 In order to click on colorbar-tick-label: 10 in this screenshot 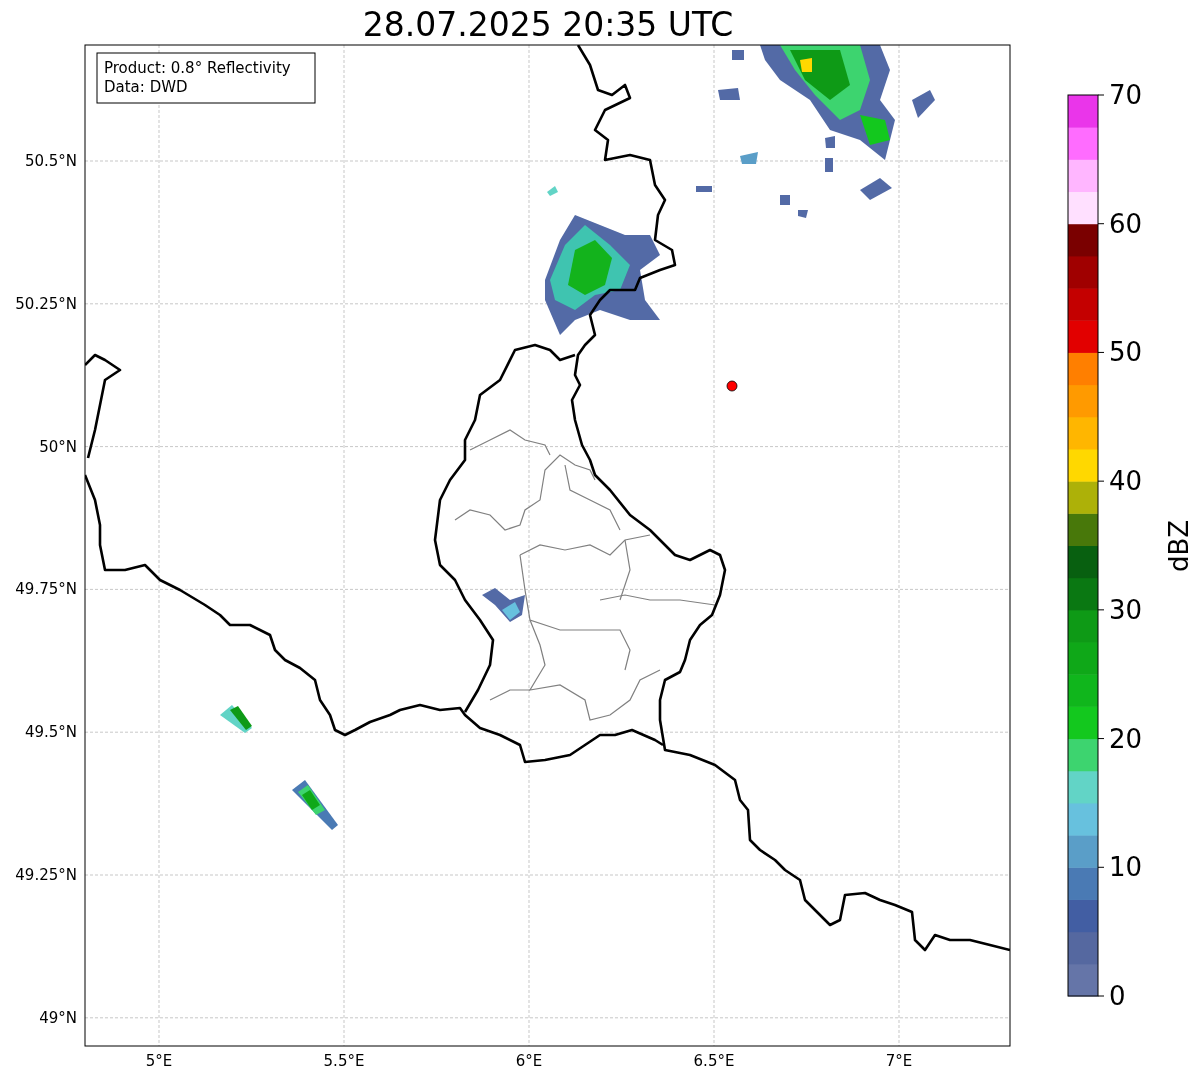, I will do `click(1126, 867)`.